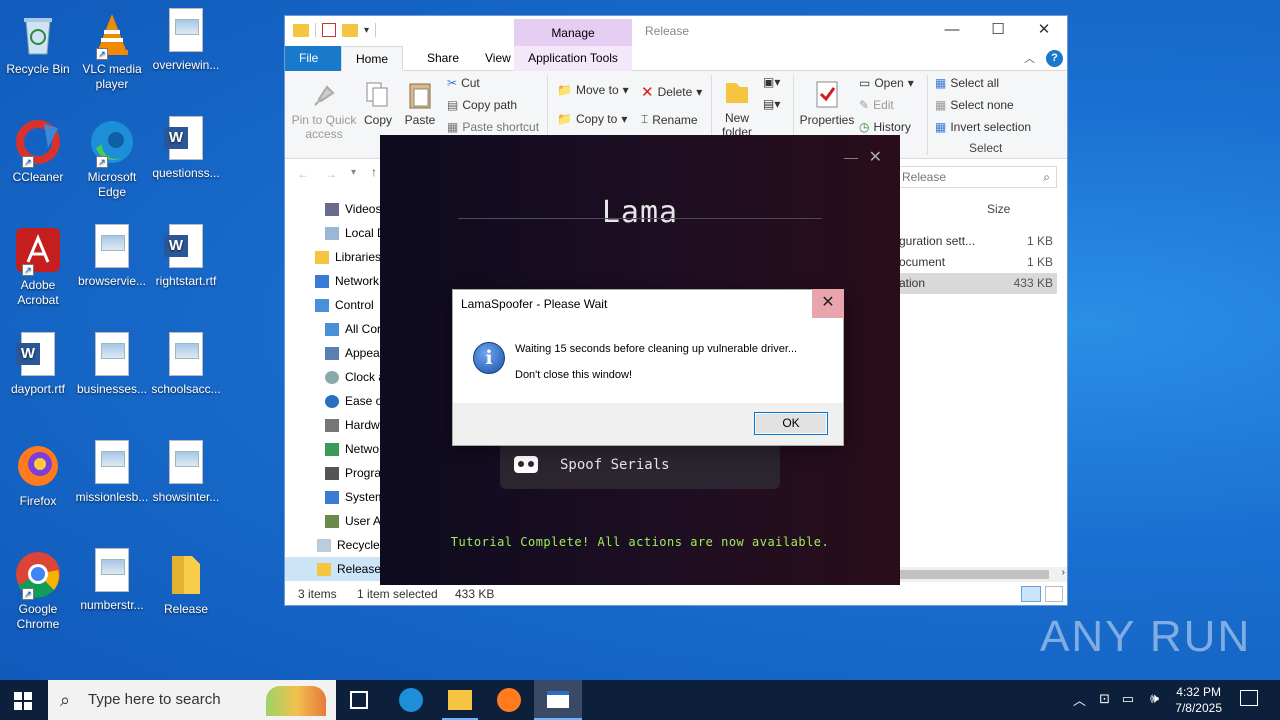 The height and width of the screenshot is (720, 1280). I want to click on help-icon: ?, so click(1054, 58).